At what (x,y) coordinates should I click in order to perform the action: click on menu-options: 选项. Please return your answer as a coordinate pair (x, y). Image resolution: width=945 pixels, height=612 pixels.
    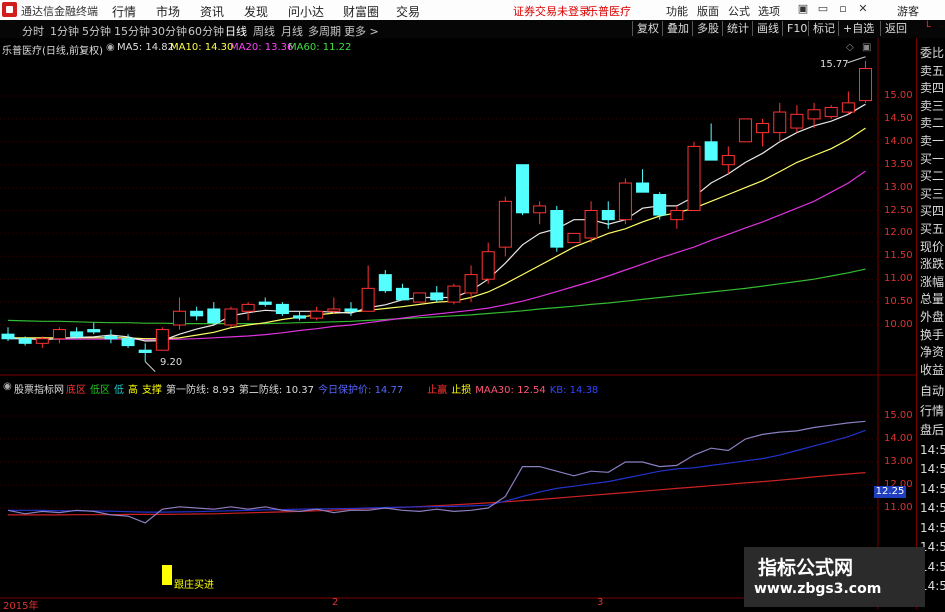
    Looking at the image, I should click on (769, 11).